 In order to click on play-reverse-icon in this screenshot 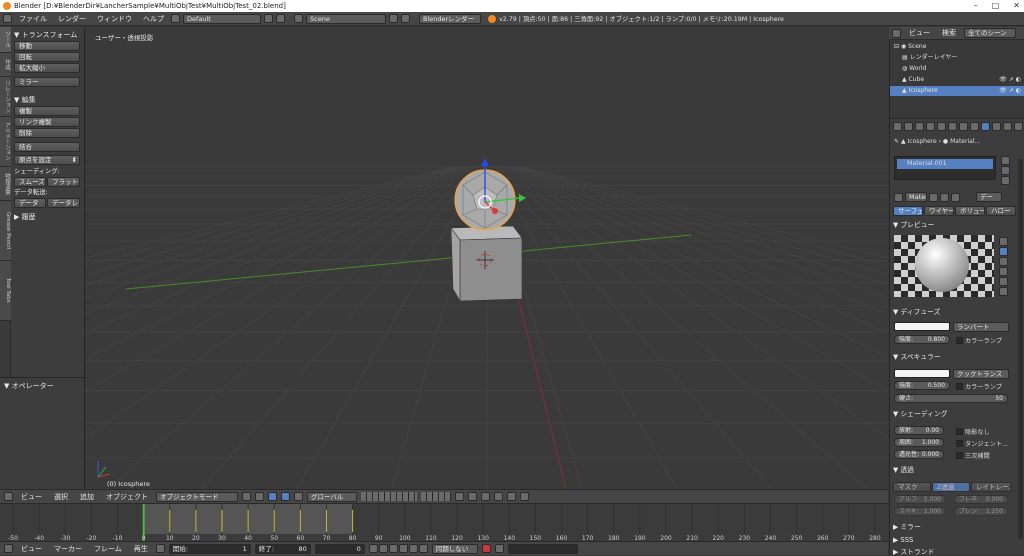, I will do `click(393, 548)`.